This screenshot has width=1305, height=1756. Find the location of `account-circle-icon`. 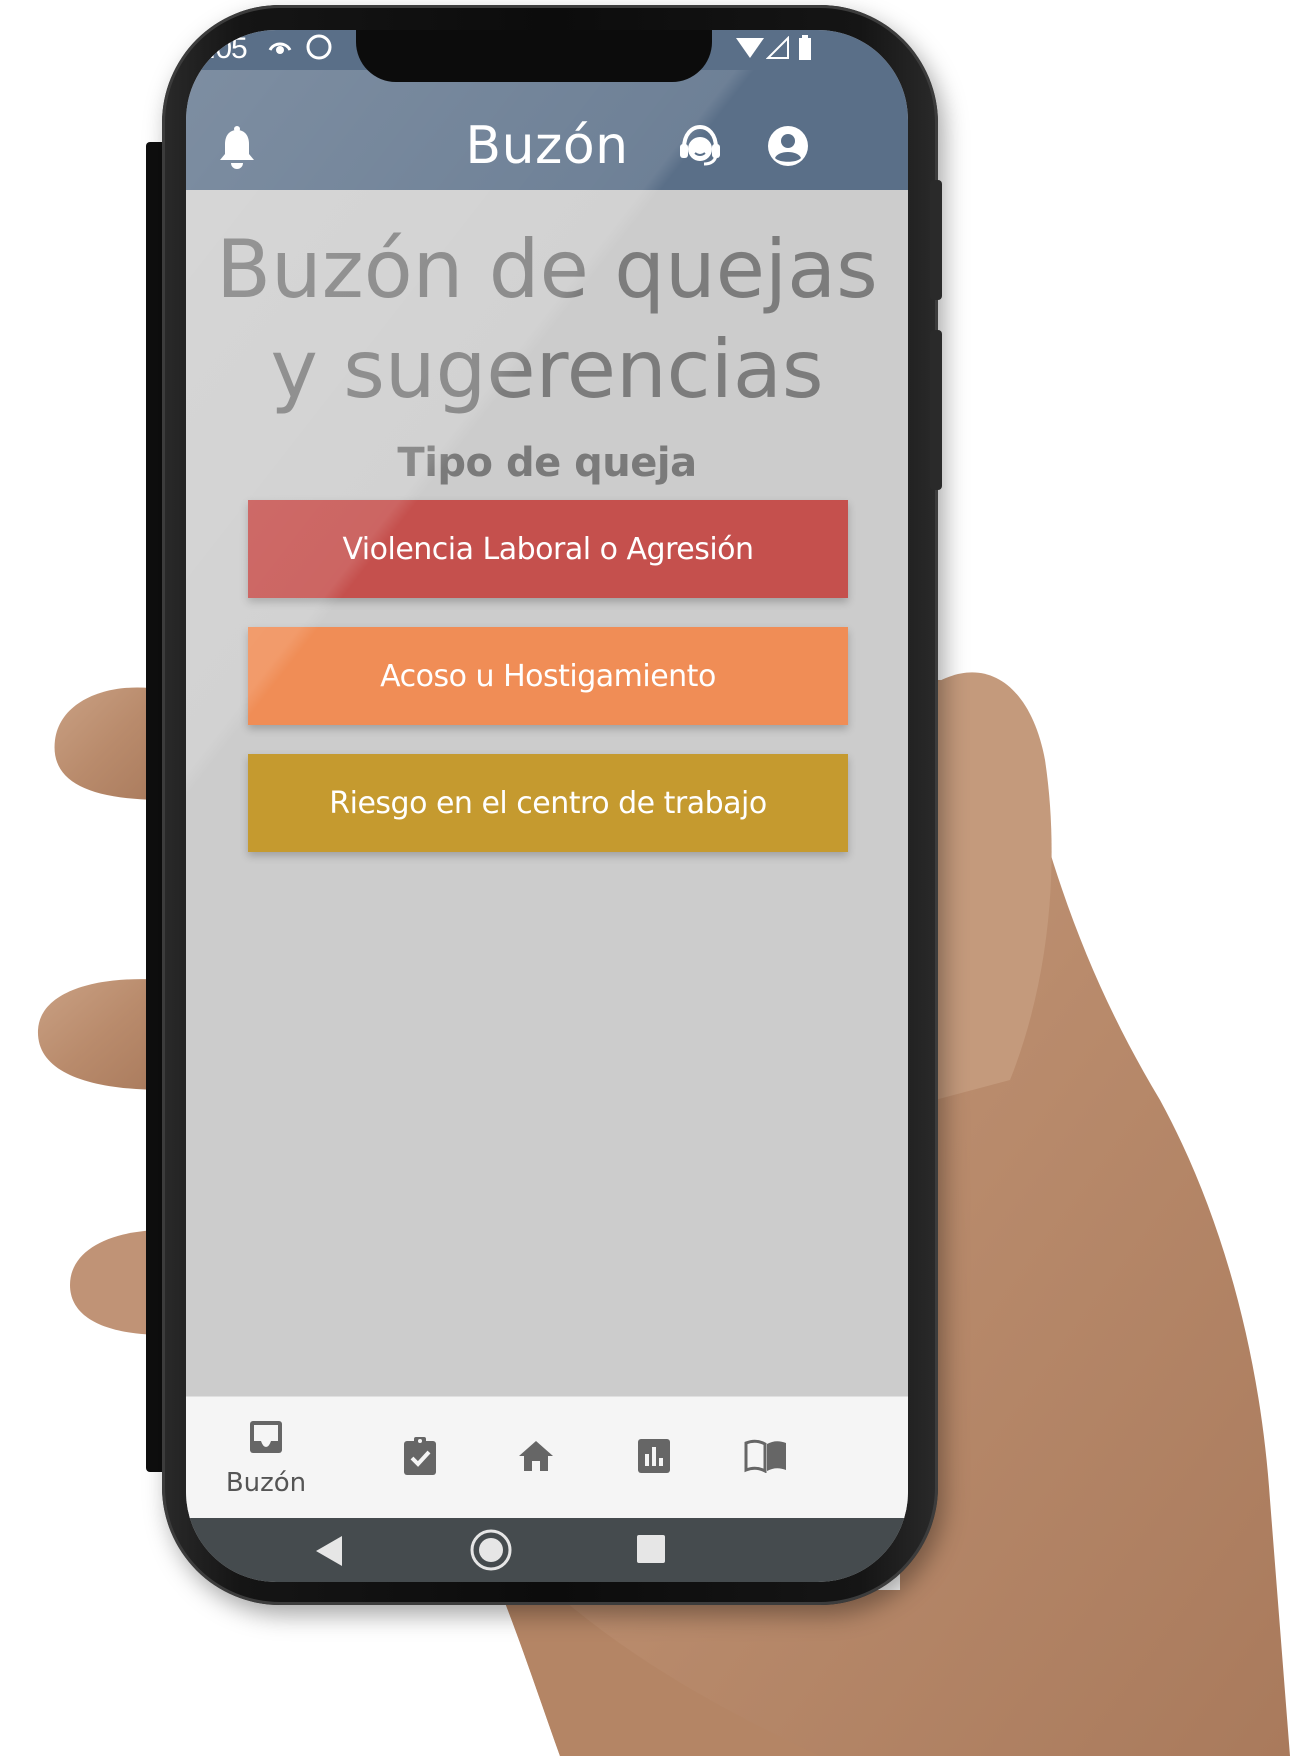

account-circle-icon is located at coordinates (788, 148).